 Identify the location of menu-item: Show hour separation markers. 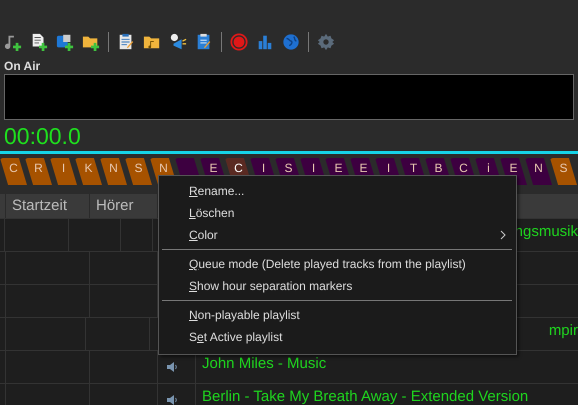
(337, 286).